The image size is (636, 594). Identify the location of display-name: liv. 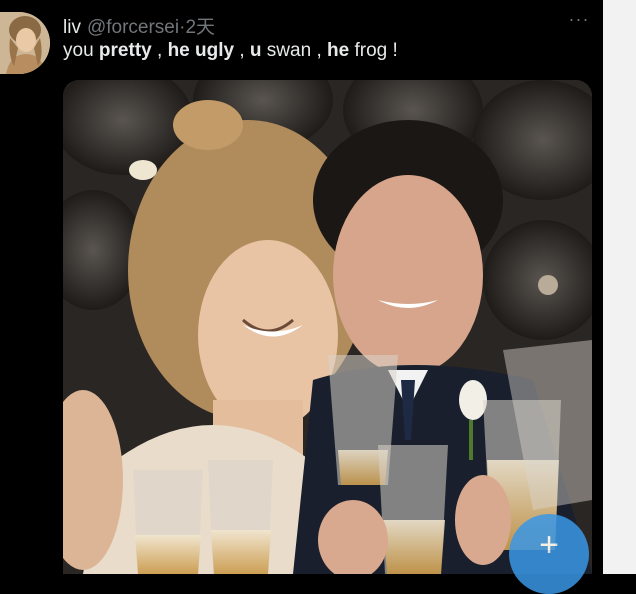
(72, 28).